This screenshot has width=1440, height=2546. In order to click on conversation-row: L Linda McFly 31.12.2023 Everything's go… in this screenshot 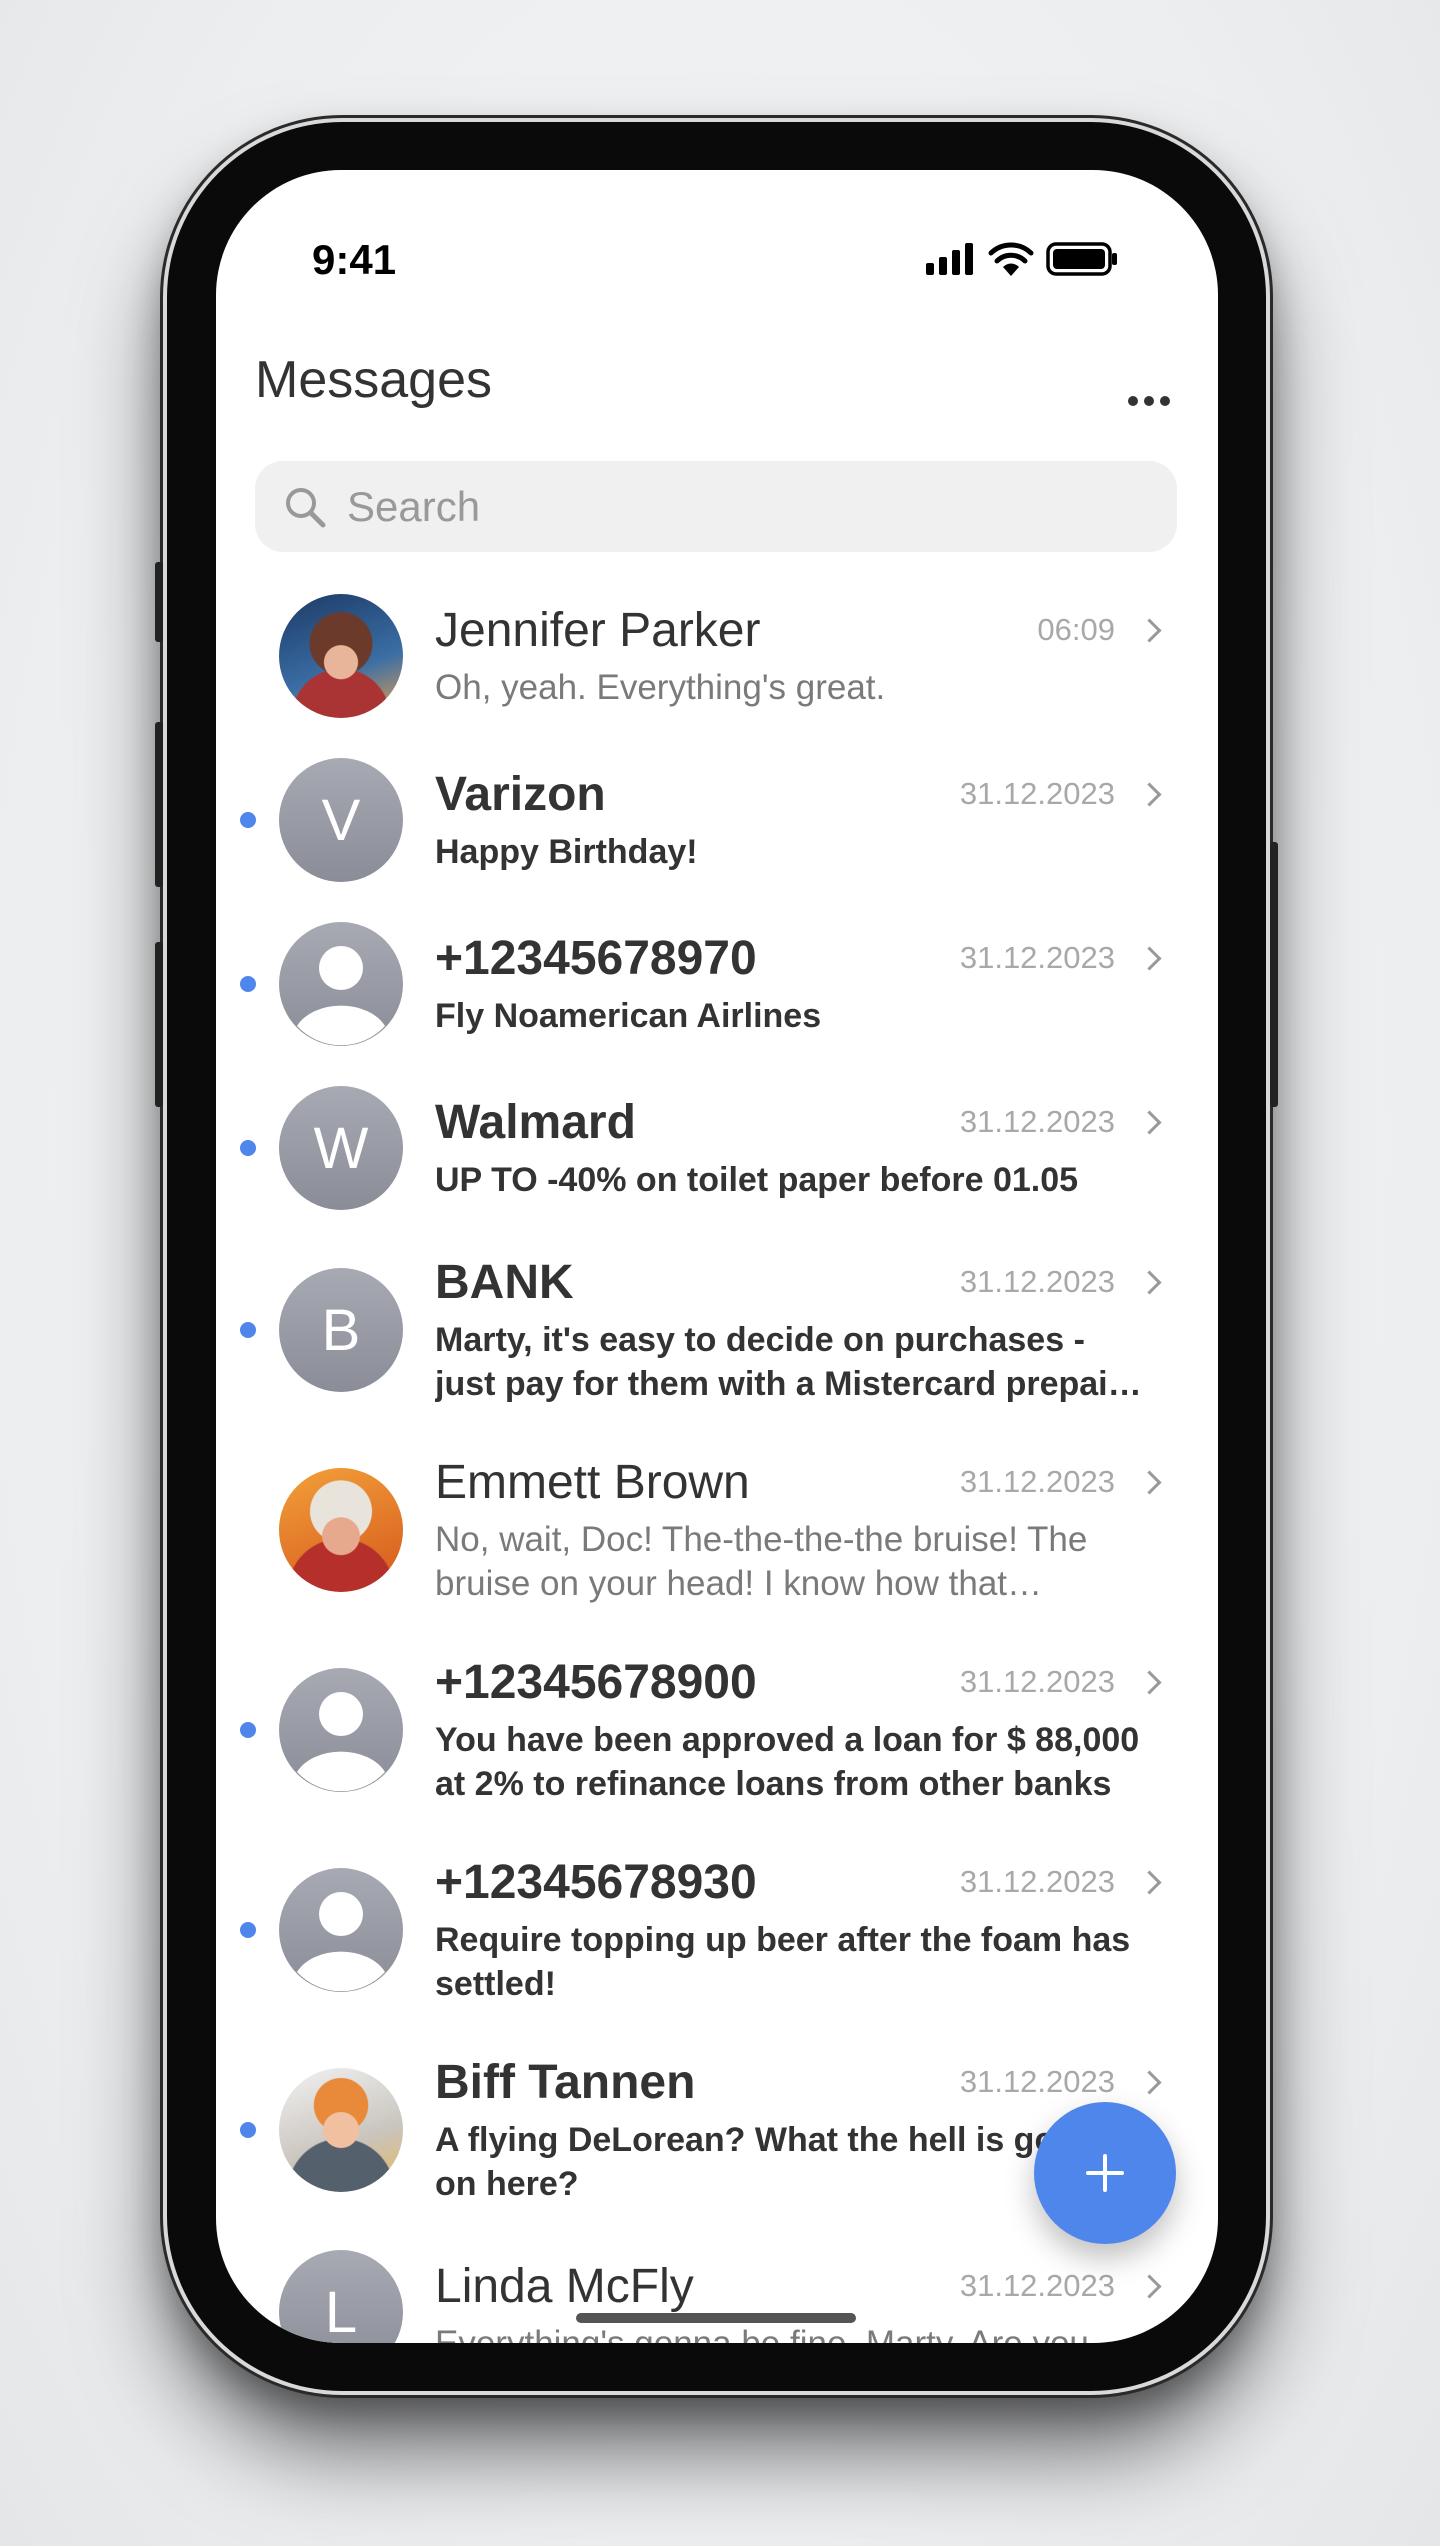, I will do `click(717, 2286)`.